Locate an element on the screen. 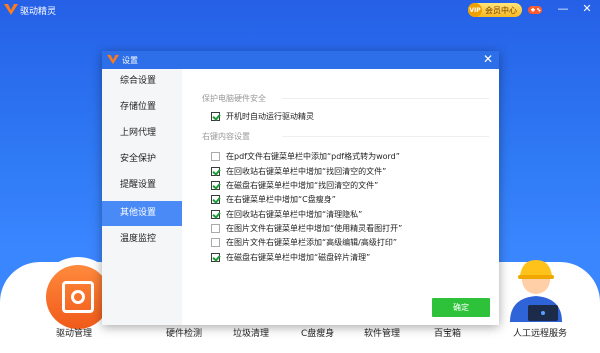  close-button: ✕ is located at coordinates (587, 8).